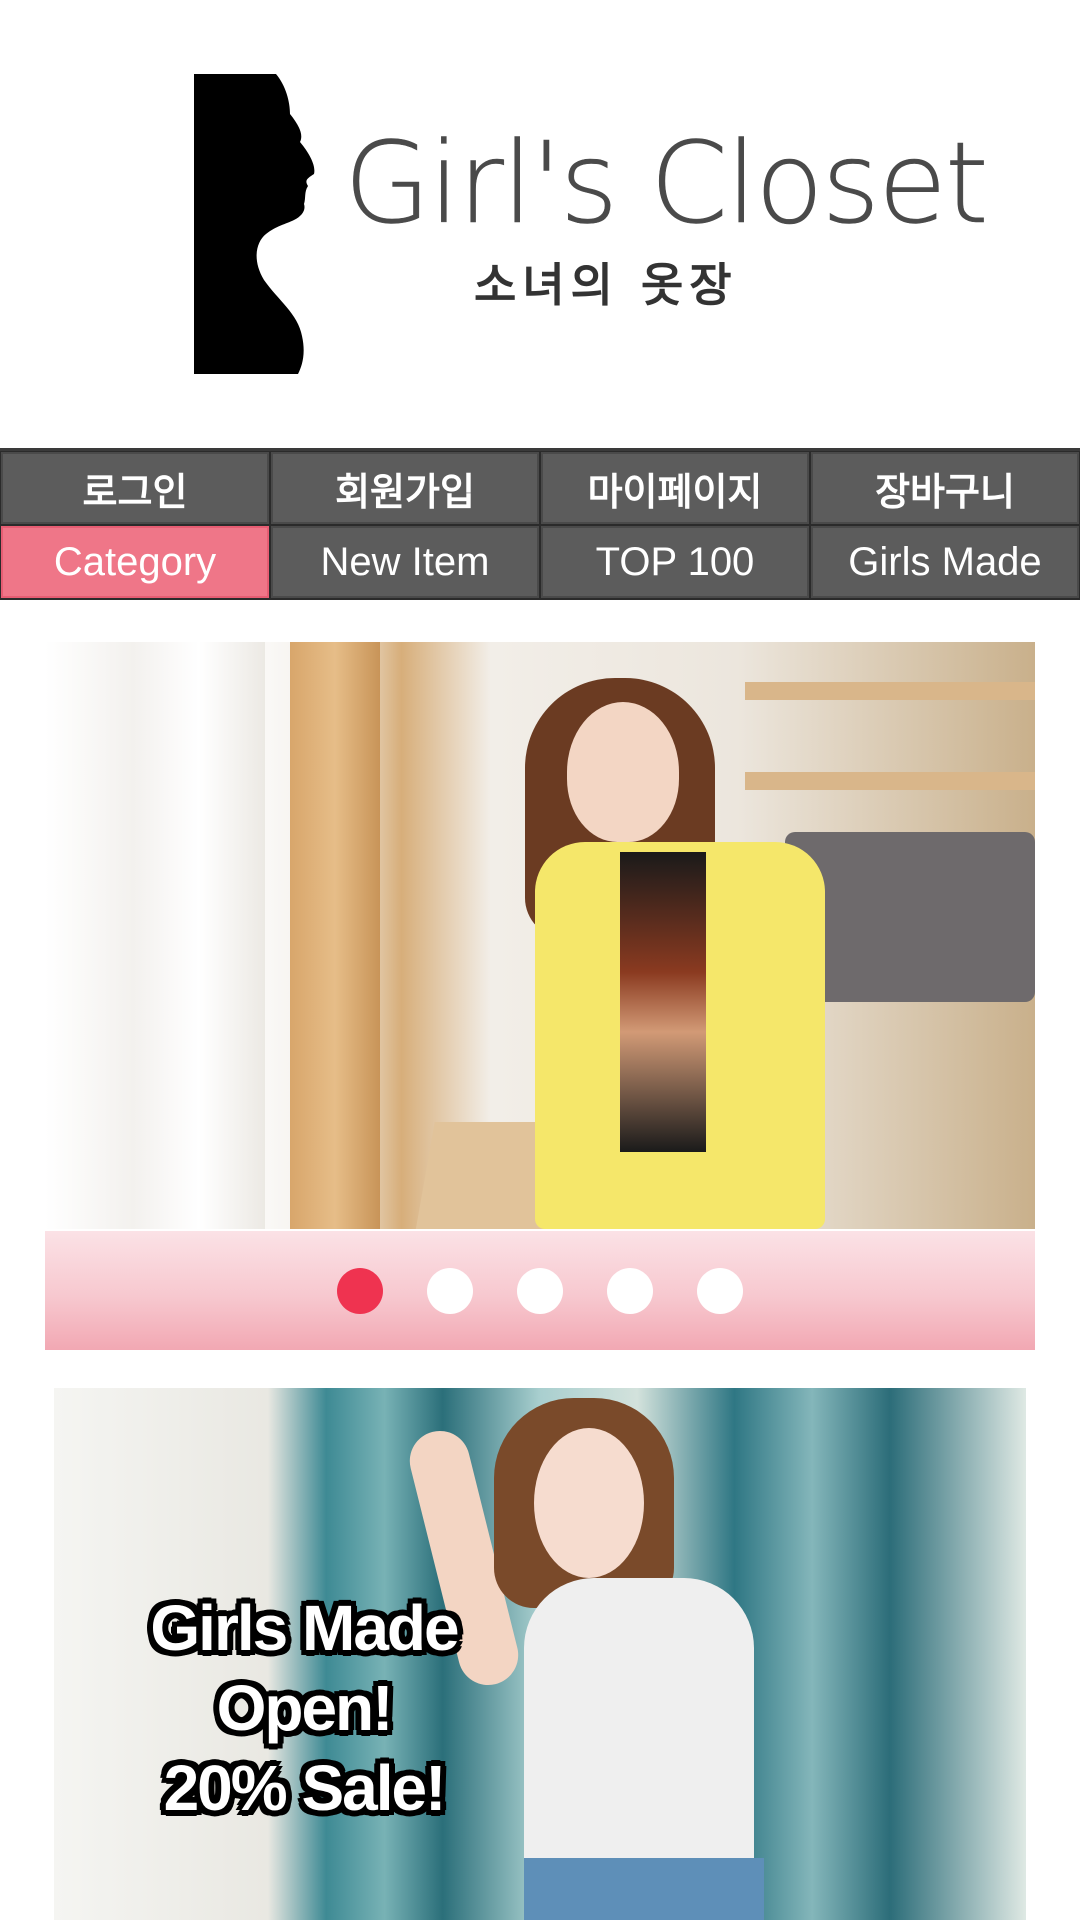 The height and width of the screenshot is (1920, 1080). Describe the element at coordinates (666, 184) in the screenshot. I see `logo-title: Girl's Closet` at that location.